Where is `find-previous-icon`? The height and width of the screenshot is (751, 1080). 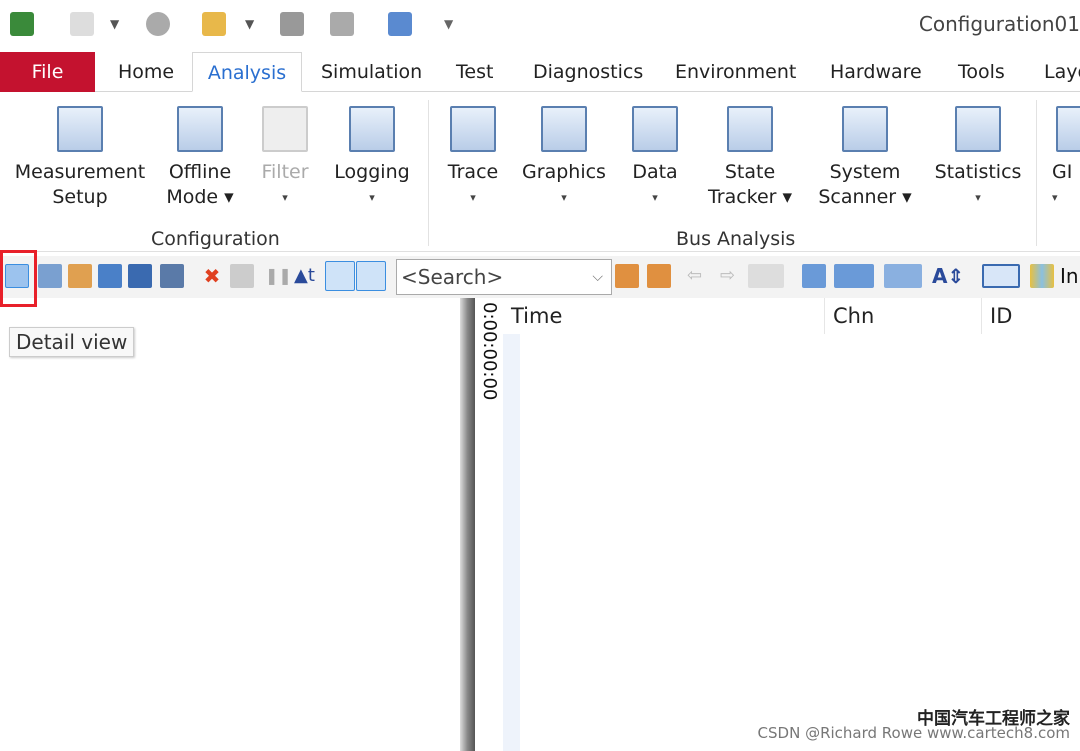 find-previous-icon is located at coordinates (627, 276).